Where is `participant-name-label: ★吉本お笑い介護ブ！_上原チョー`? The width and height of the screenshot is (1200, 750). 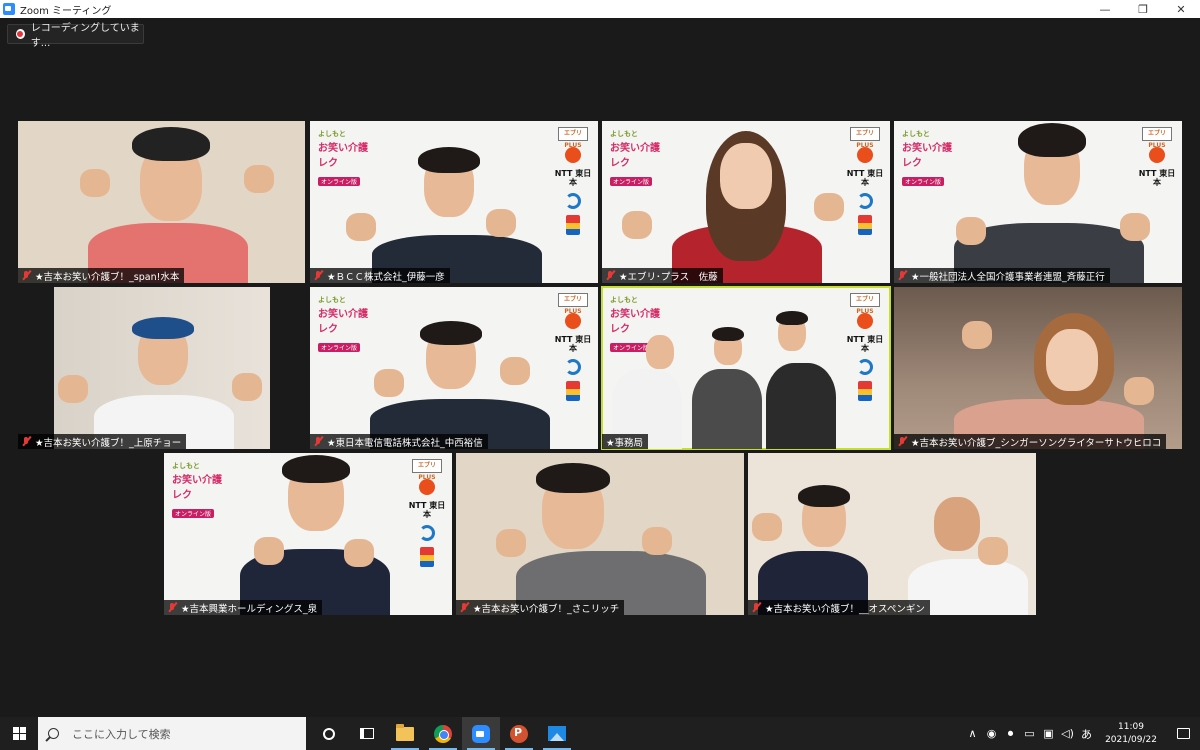
participant-name-label: ★吉本お笑い介護ブ！_上原チョー is located at coordinates (102, 441).